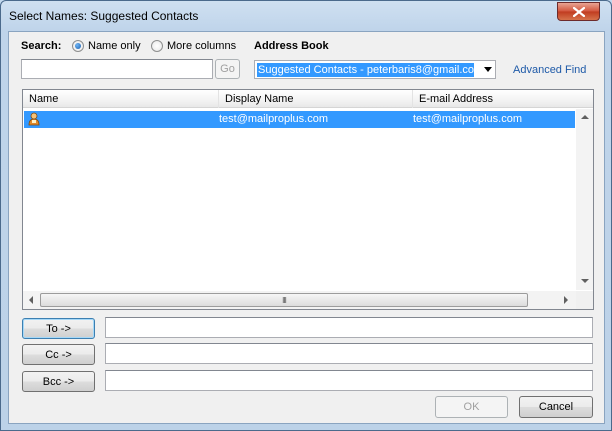 The width and height of the screenshot is (612, 431). Describe the element at coordinates (488, 69) in the screenshot. I see `chevron-down-icon` at that location.